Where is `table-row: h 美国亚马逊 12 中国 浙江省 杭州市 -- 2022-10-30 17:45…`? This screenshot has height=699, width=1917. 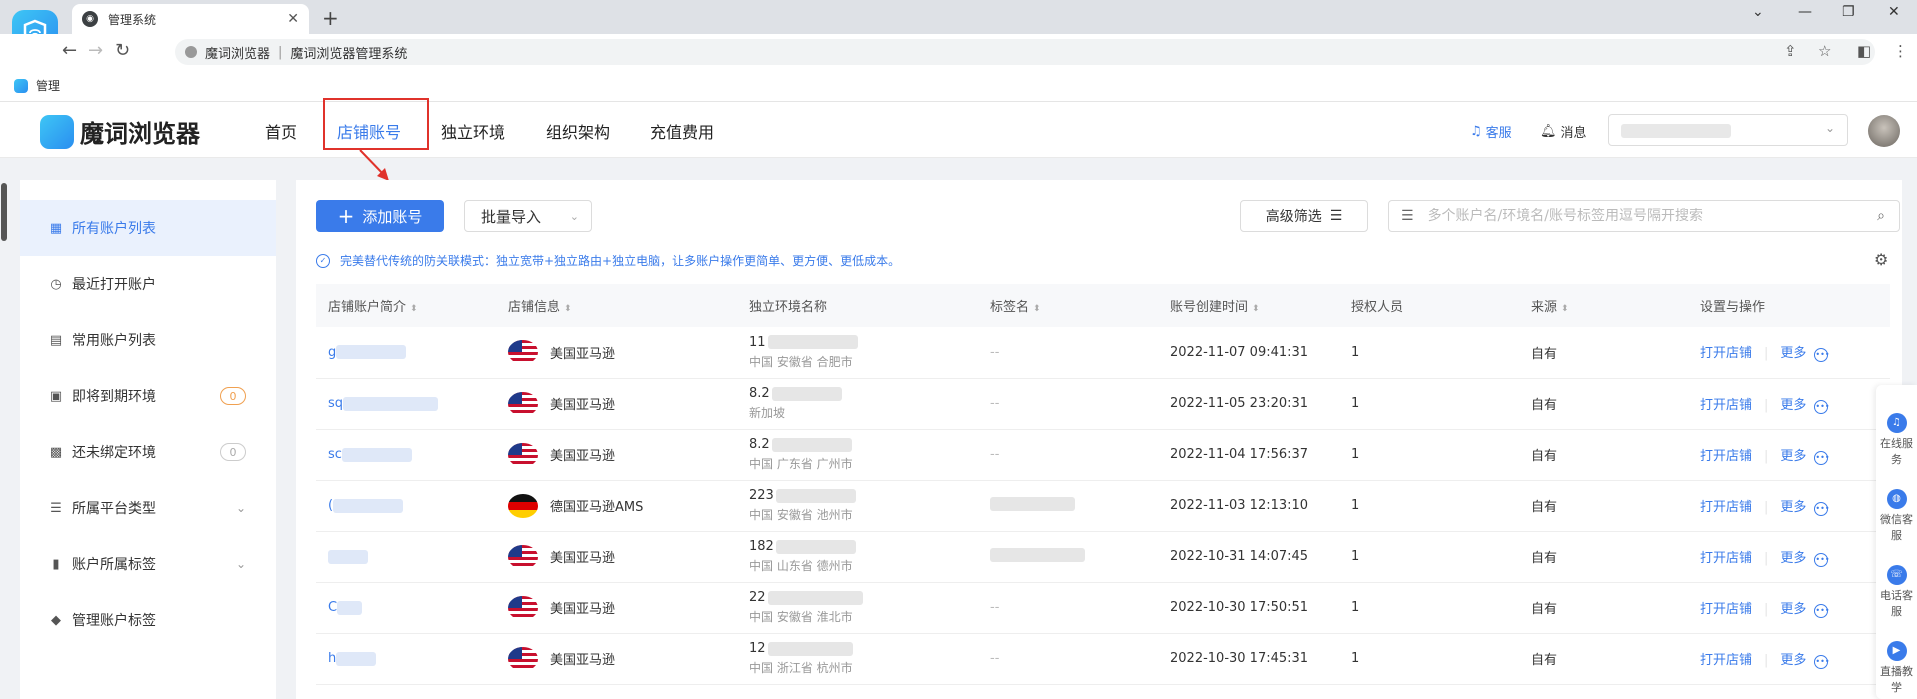 table-row: h 美国亚马逊 12 中国 浙江省 杭州市 -- 2022-10-30 17:45… is located at coordinates (1103, 659).